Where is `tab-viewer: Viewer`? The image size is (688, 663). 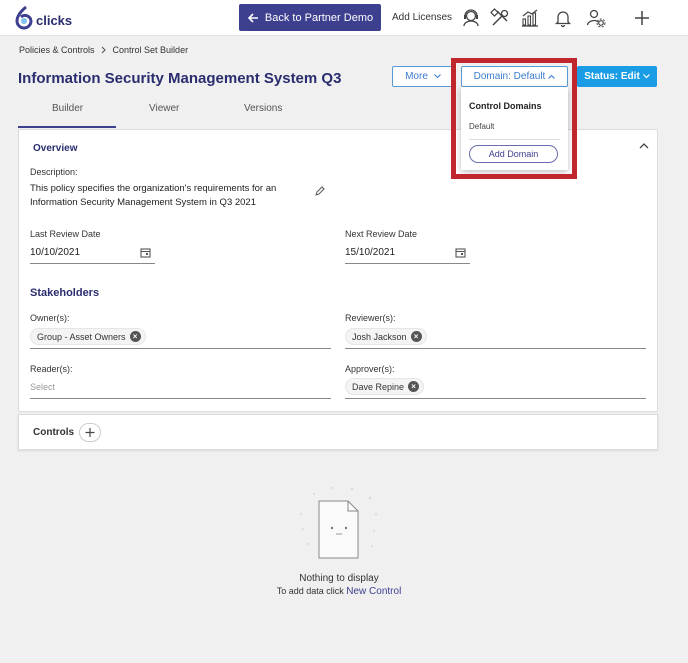 tab-viewer: Viewer is located at coordinates (164, 108).